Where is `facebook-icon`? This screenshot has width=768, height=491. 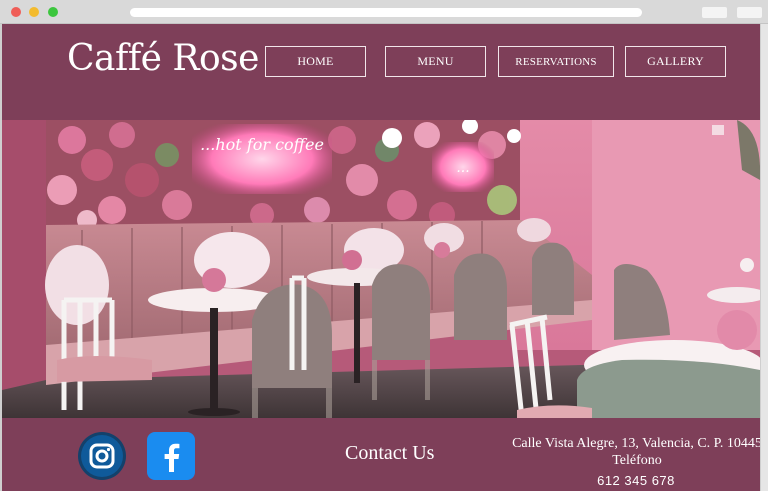 facebook-icon is located at coordinates (171, 456).